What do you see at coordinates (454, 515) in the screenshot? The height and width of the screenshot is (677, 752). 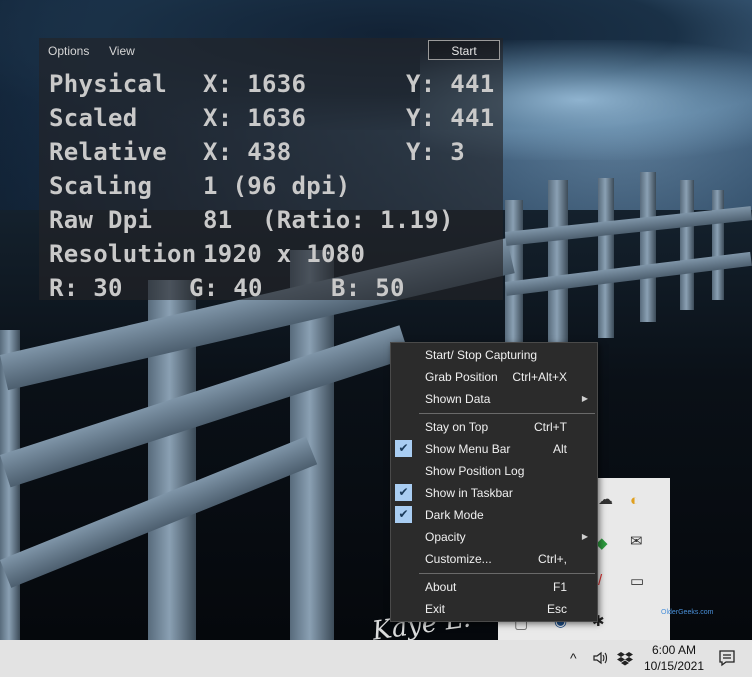 I see `menu-item-label: Dark Mode` at bounding box center [454, 515].